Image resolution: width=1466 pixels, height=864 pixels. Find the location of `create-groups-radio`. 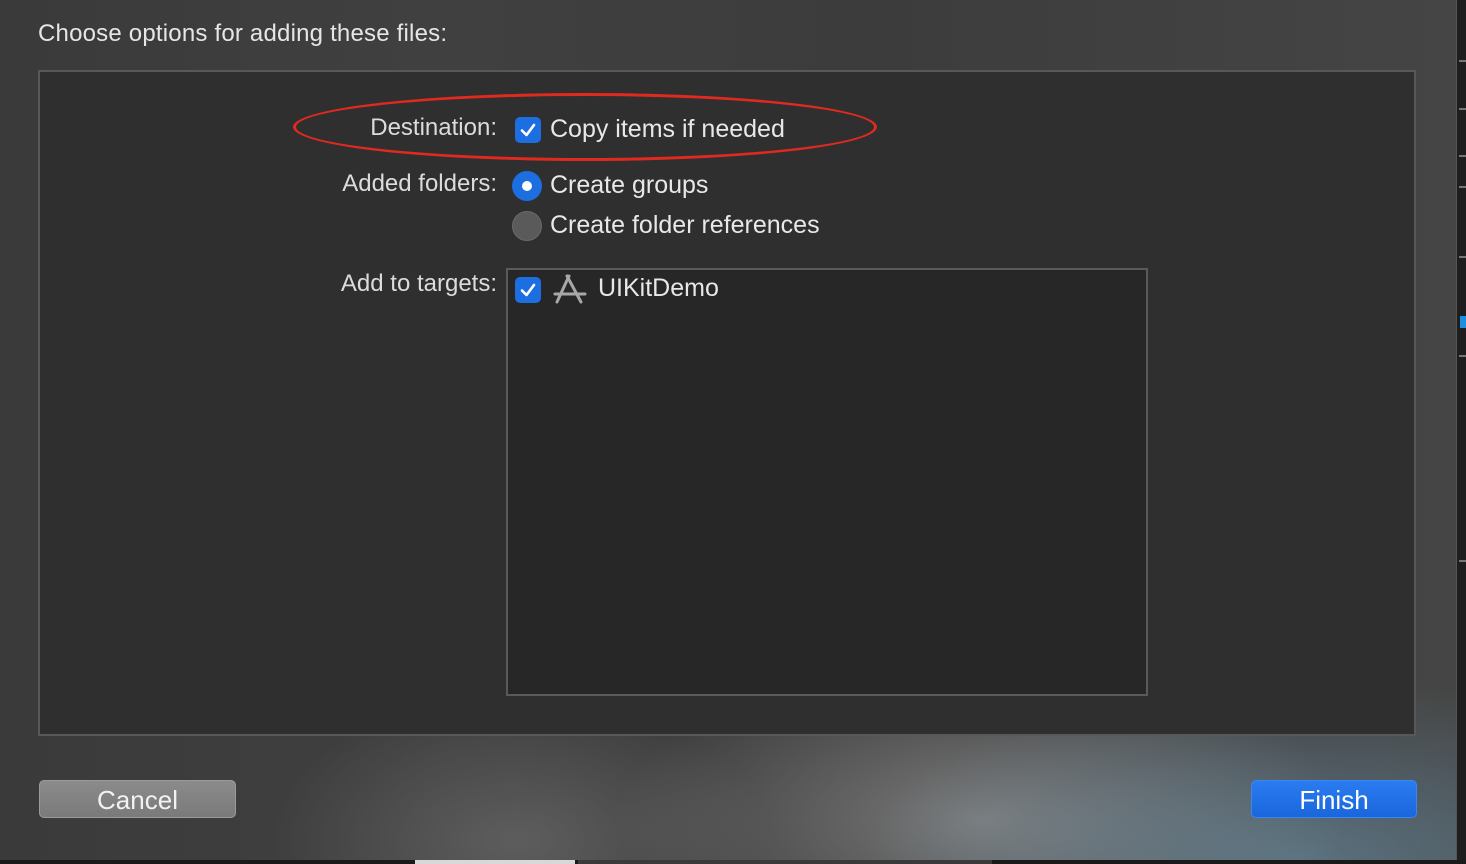

create-groups-radio is located at coordinates (527, 186).